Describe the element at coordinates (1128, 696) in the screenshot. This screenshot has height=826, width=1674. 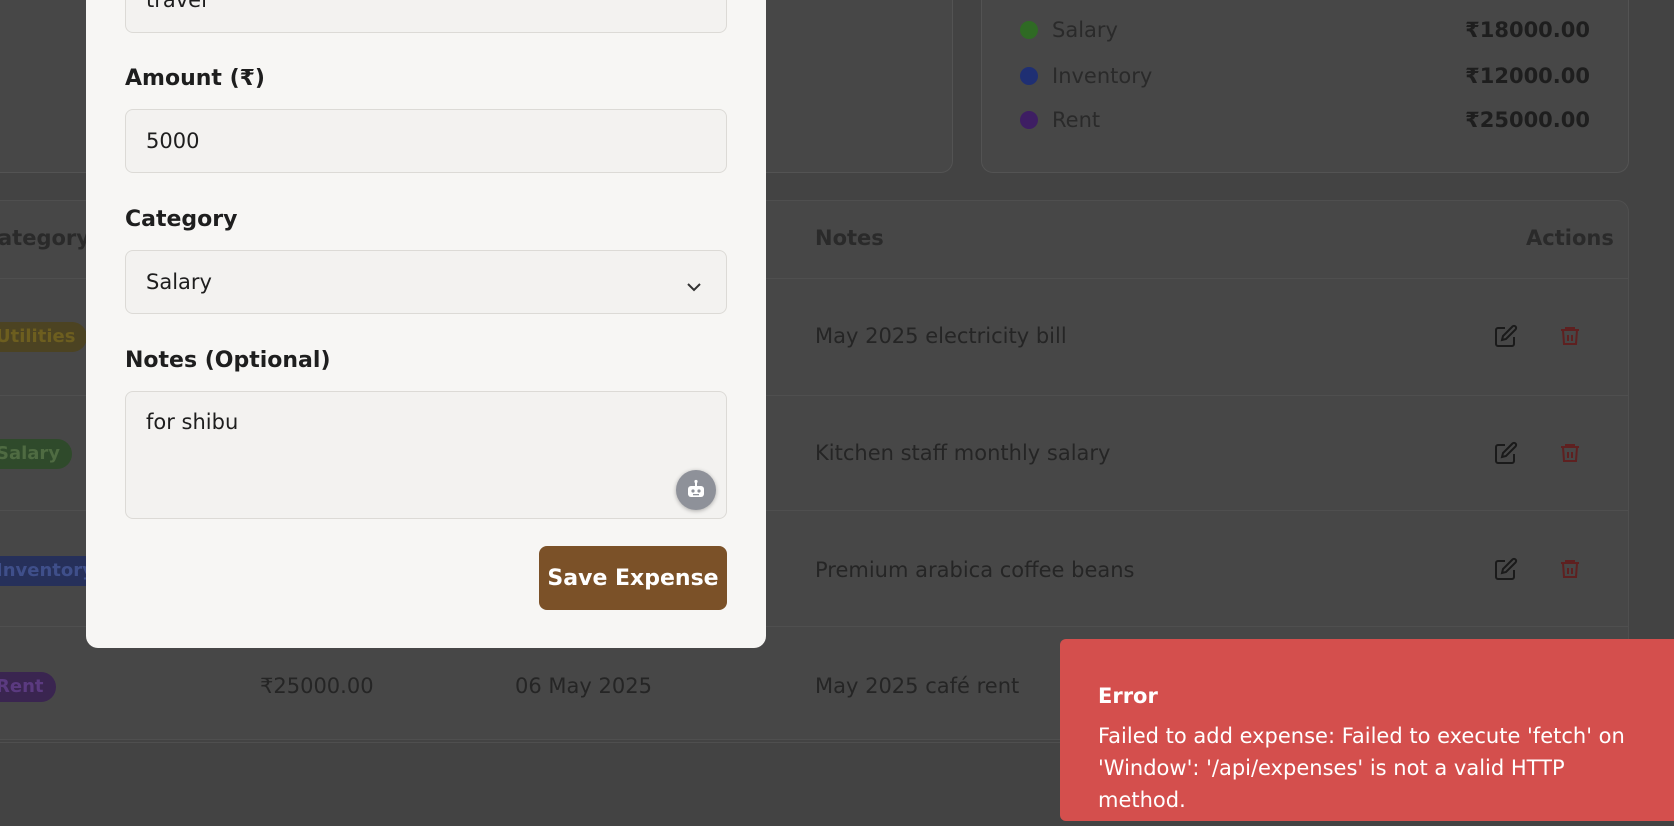
I see `toast-title: Error` at that location.